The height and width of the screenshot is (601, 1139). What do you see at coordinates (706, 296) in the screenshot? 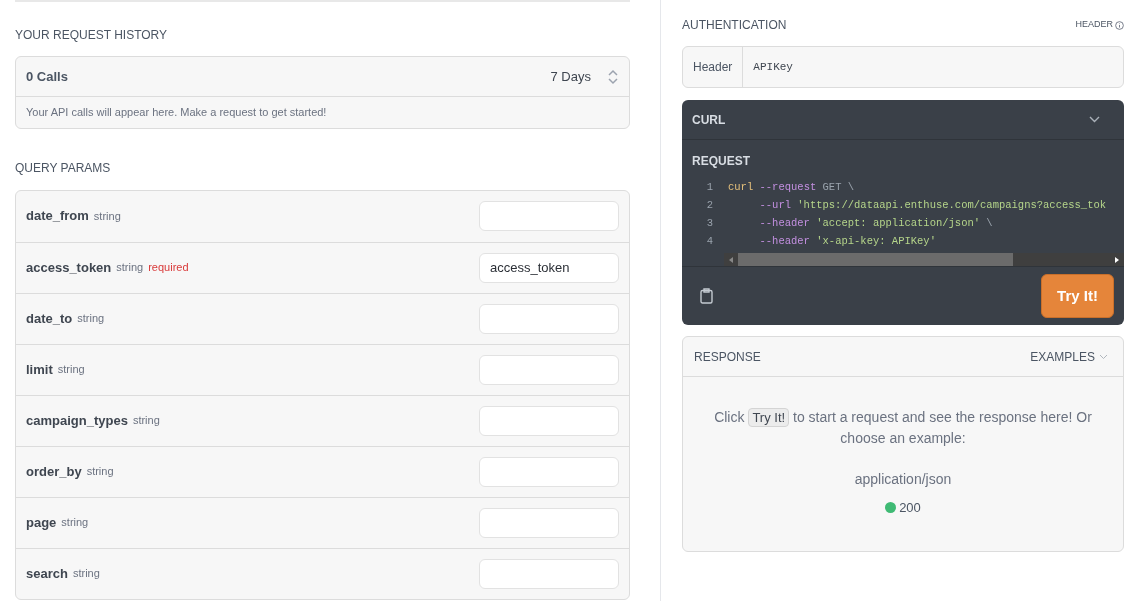
I see `clipboard-icon` at bounding box center [706, 296].